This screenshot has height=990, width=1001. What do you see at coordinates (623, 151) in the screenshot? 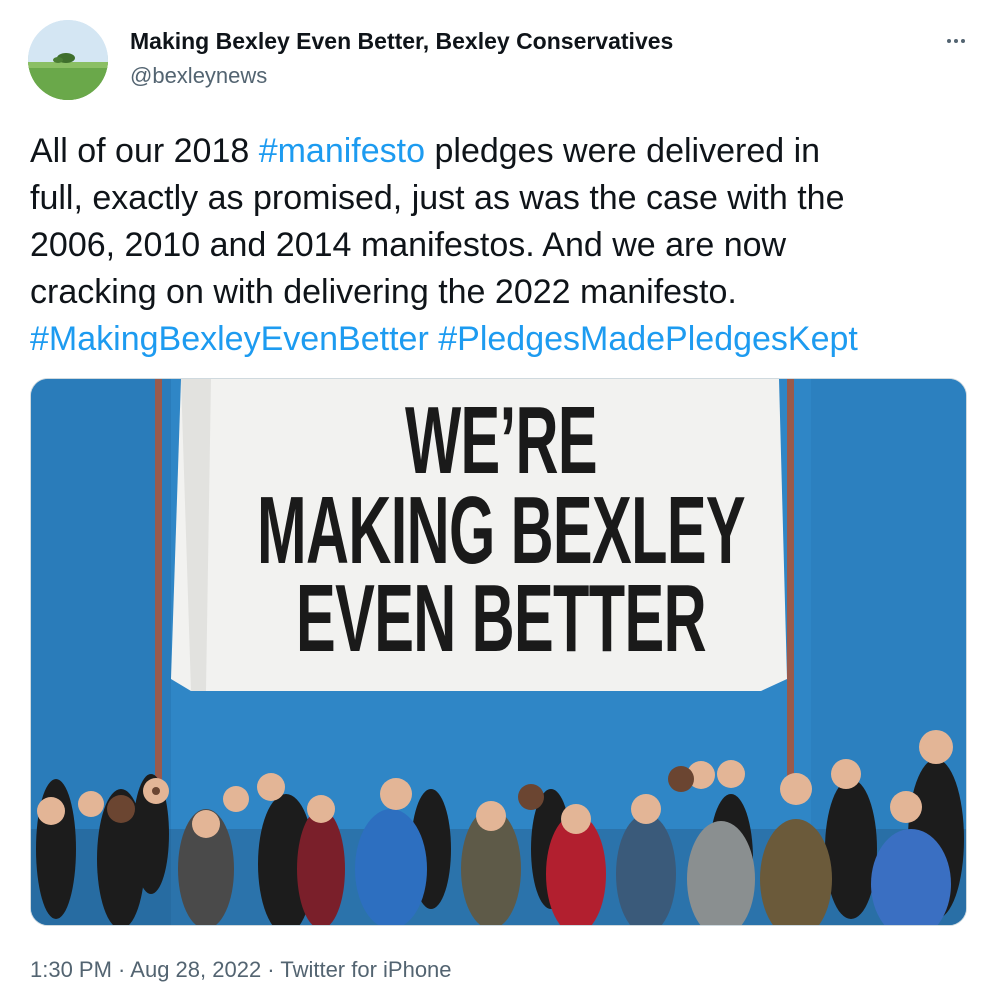
I see `tweet-text-segment: pledges were delivered in` at bounding box center [623, 151].